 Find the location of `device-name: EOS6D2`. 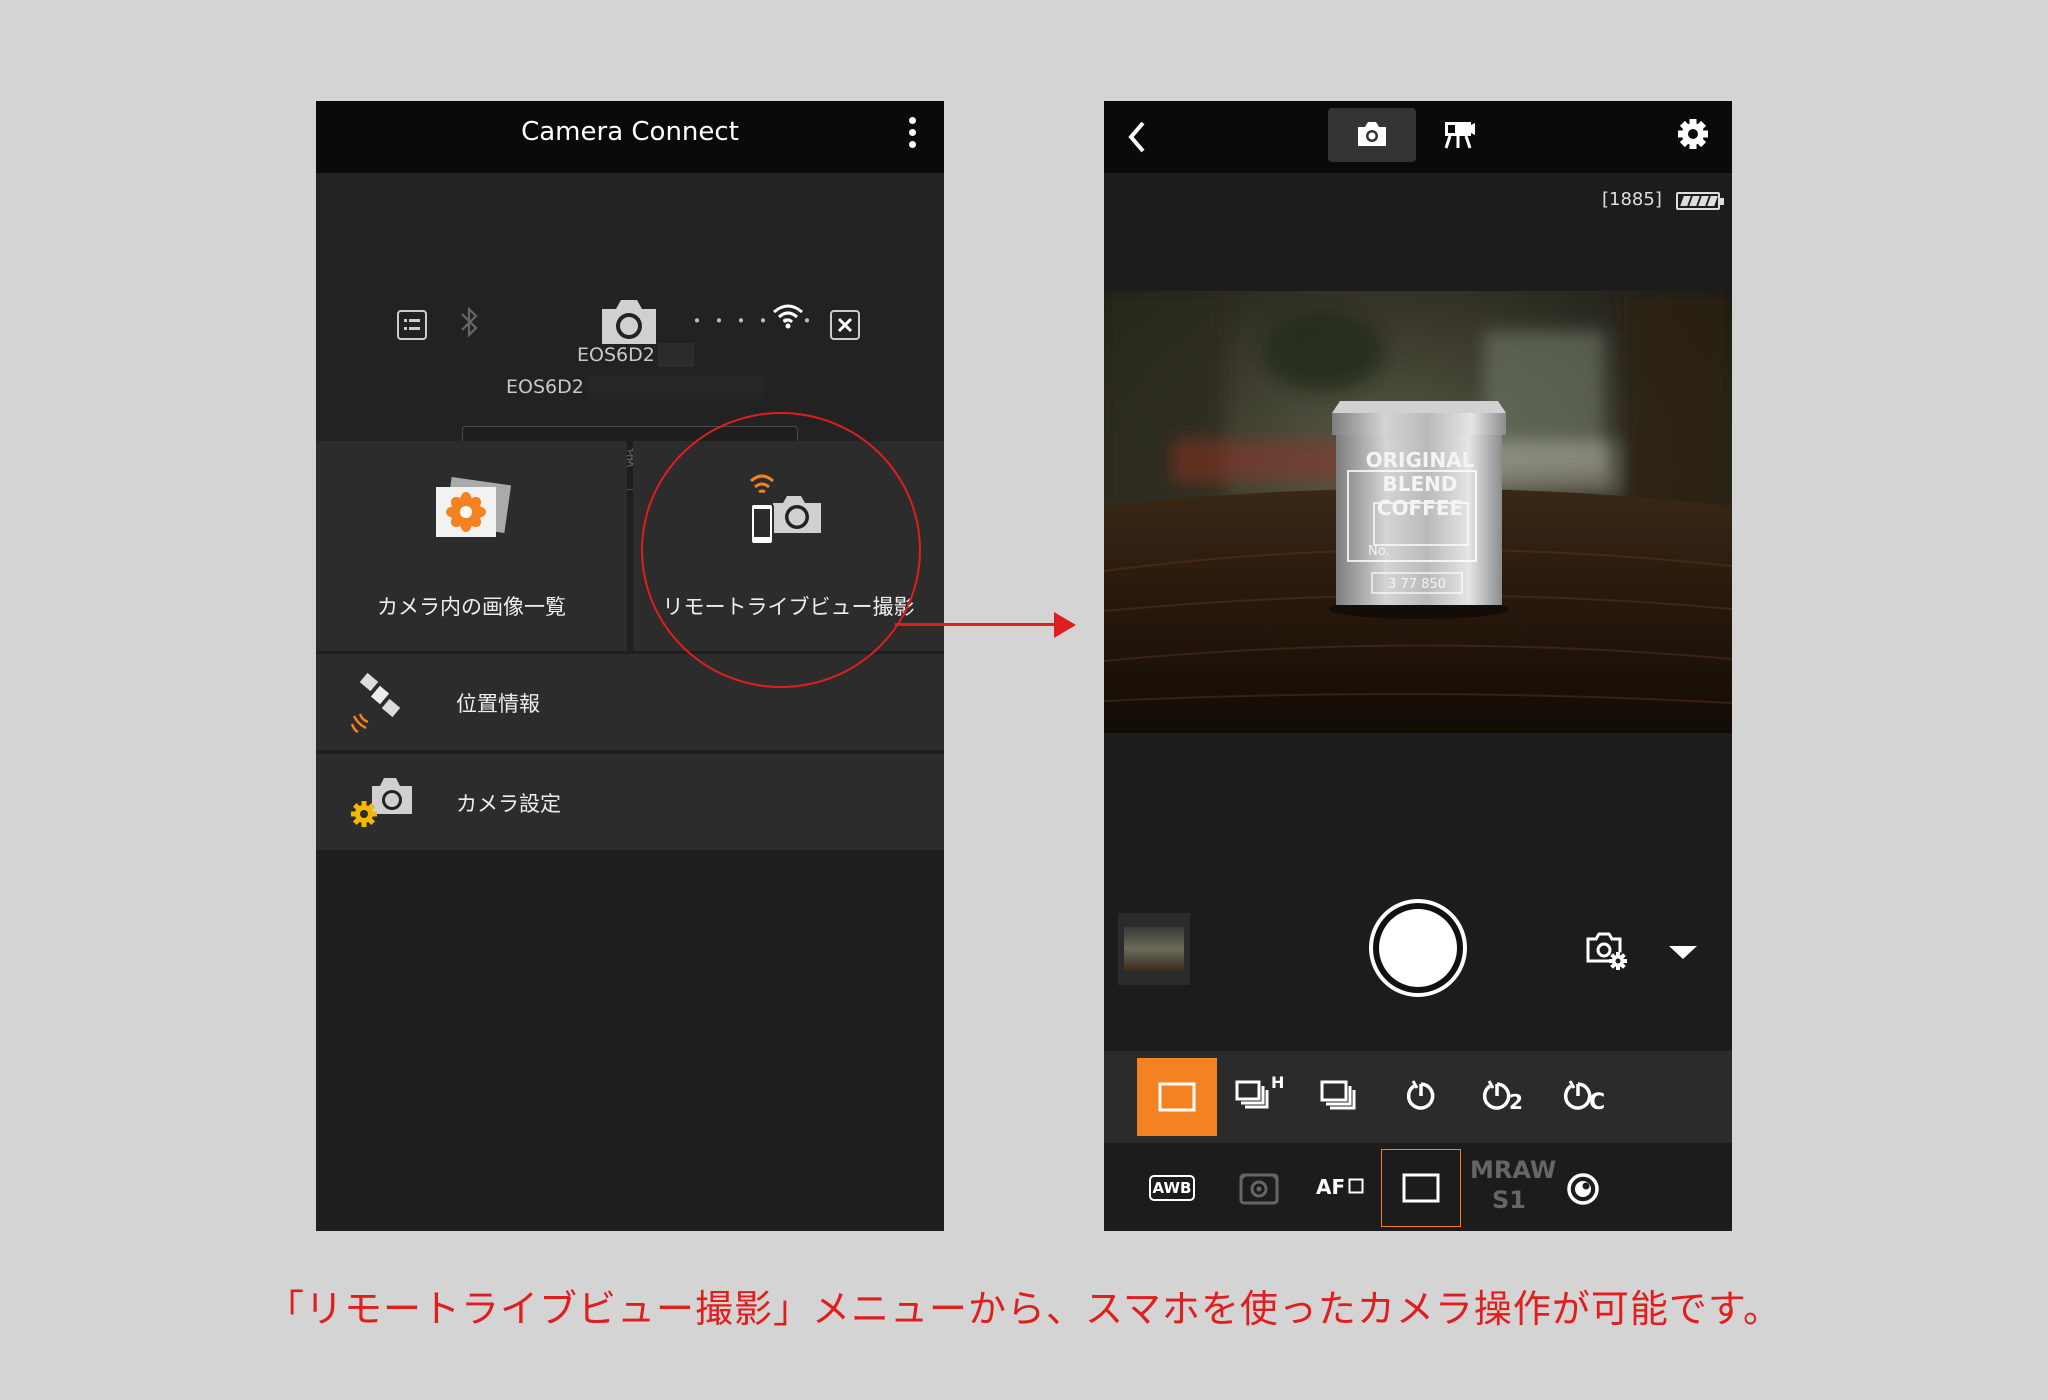

device-name: EOS6D2 is located at coordinates (616, 355).